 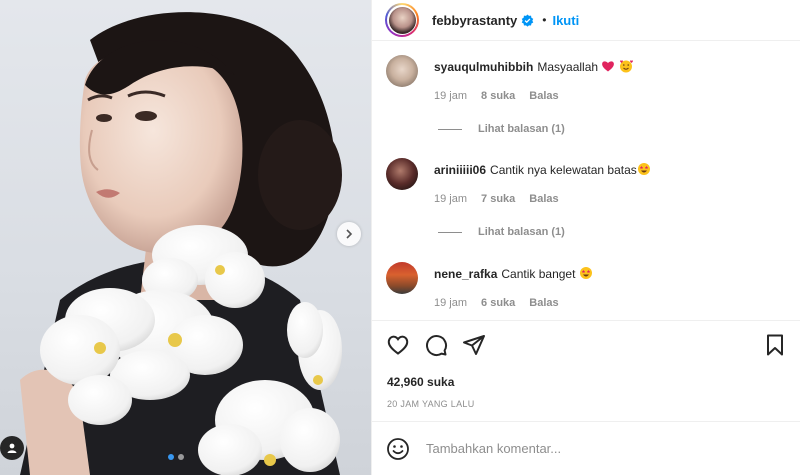 What do you see at coordinates (171, 457) in the screenshot?
I see `carousel-dot-active` at bounding box center [171, 457].